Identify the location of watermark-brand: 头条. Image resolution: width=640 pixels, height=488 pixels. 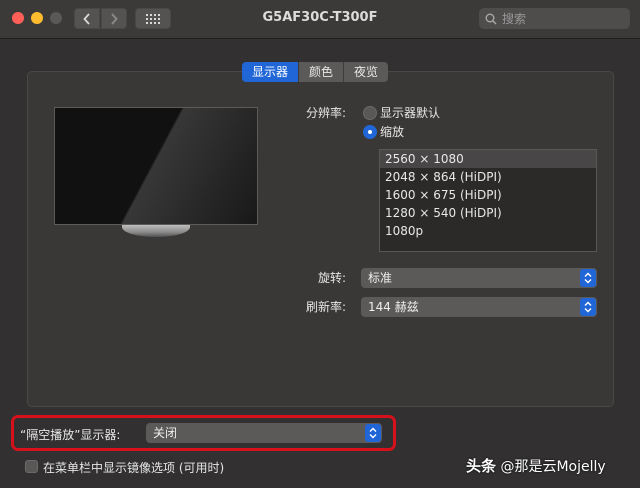
(481, 466).